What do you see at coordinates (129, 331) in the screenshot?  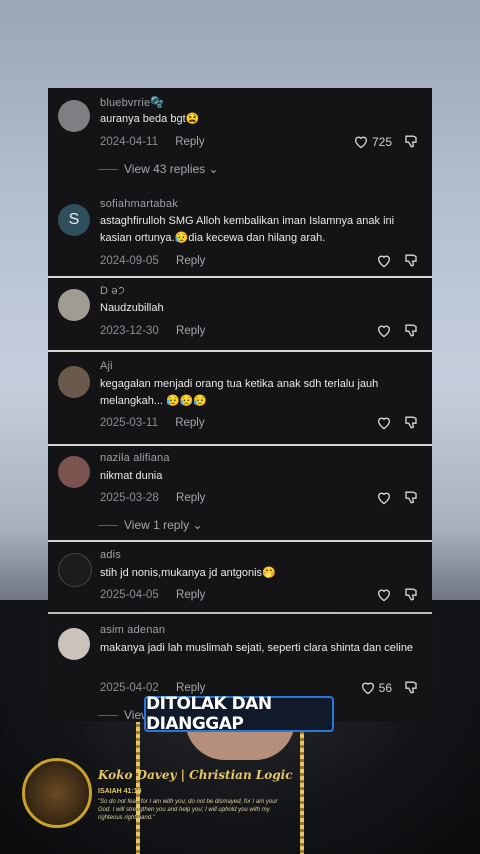 I see `comment-date: 2023-12-30` at bounding box center [129, 331].